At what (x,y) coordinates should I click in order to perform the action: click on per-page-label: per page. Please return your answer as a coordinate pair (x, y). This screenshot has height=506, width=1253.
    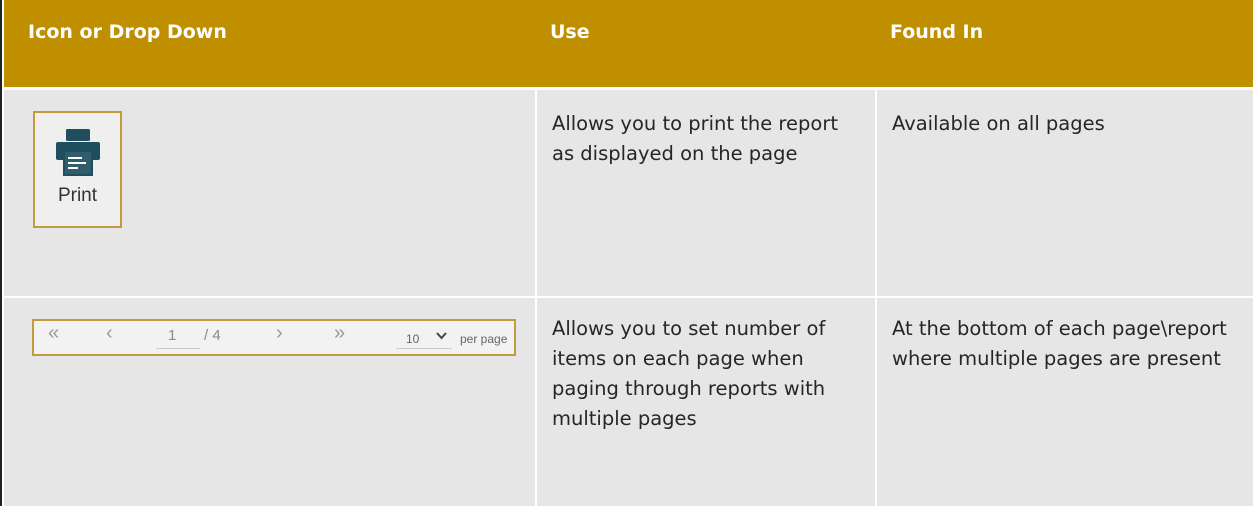
    Looking at the image, I should click on (484, 339).